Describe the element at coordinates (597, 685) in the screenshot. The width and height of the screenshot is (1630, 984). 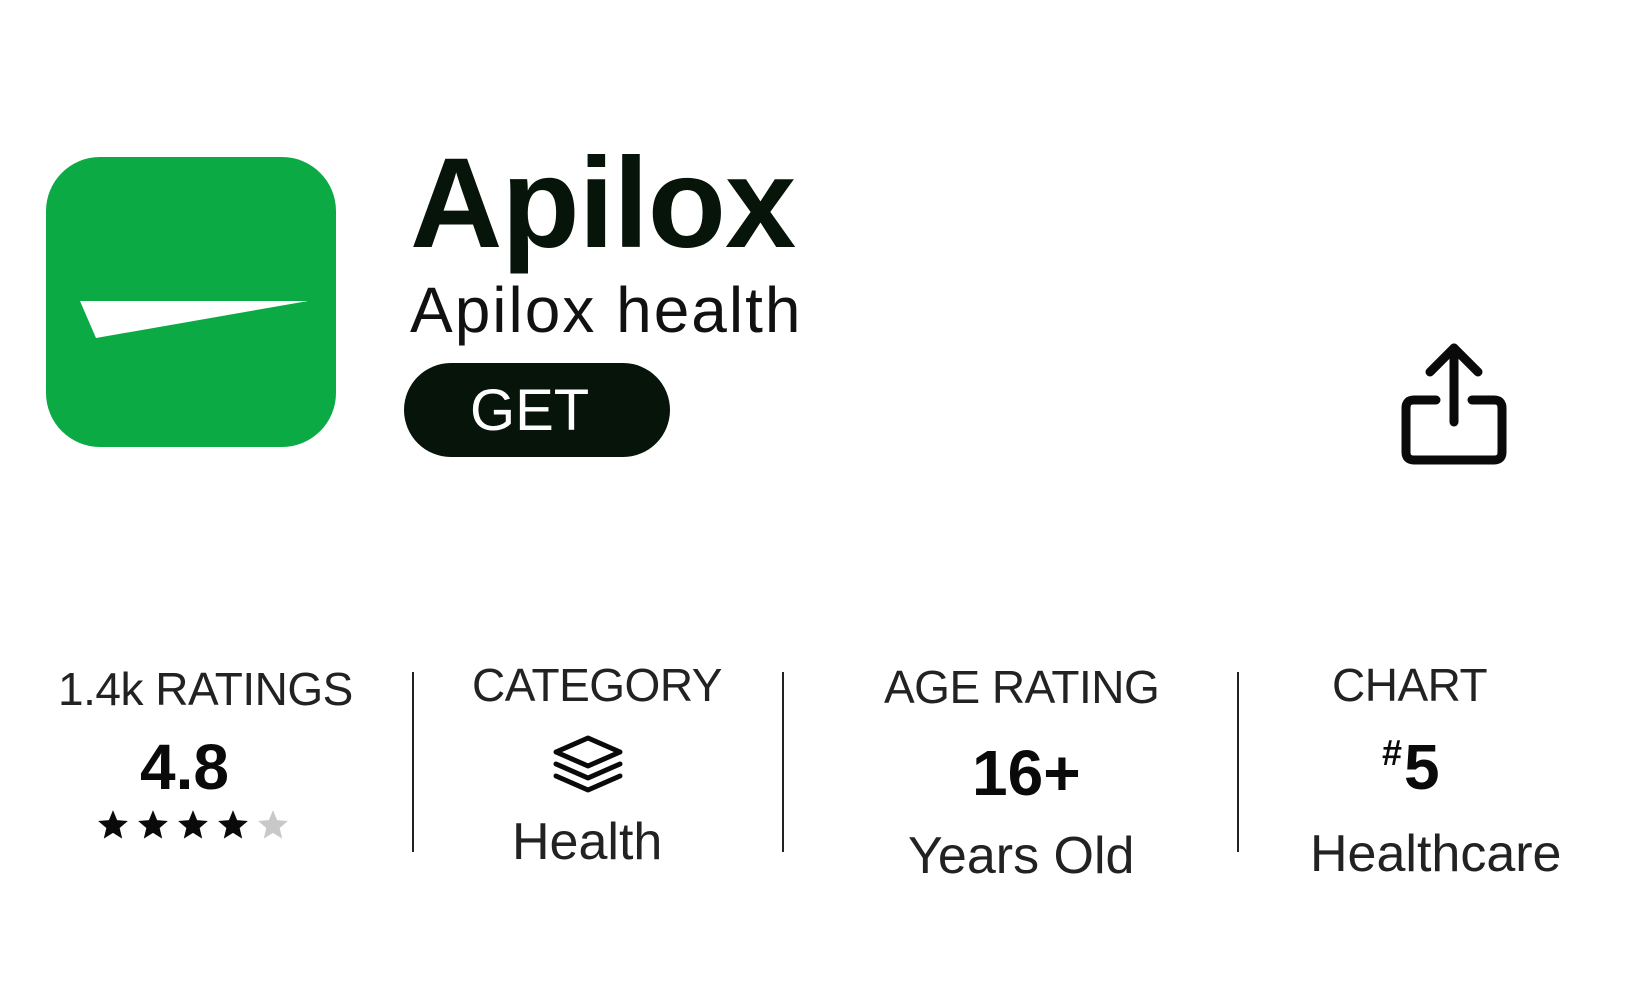
I see `category-label: CATEGORY` at that location.